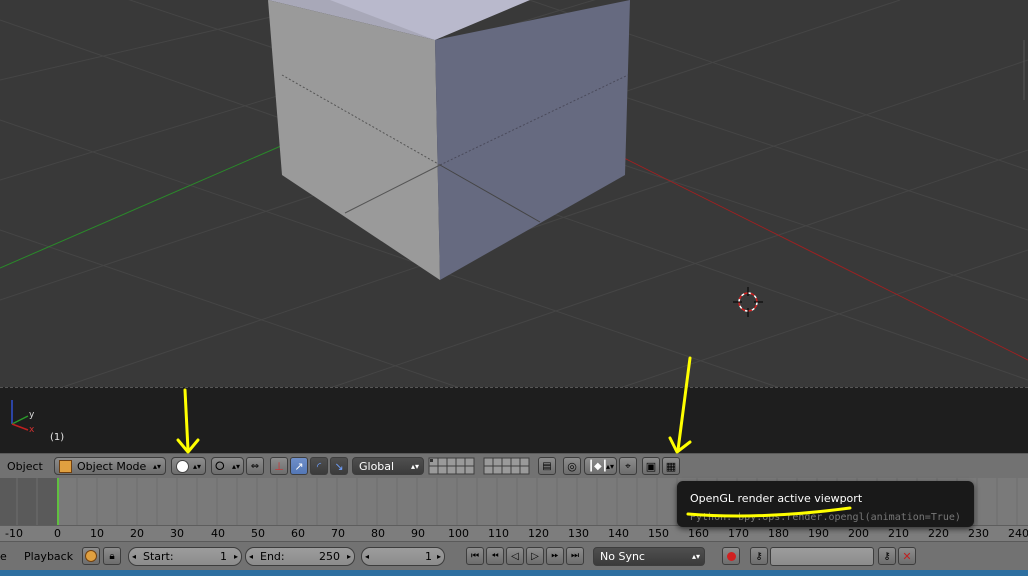 The image size is (1028, 576). What do you see at coordinates (186, 420) in the screenshot?
I see `annotation-arrow-shading` at bounding box center [186, 420].